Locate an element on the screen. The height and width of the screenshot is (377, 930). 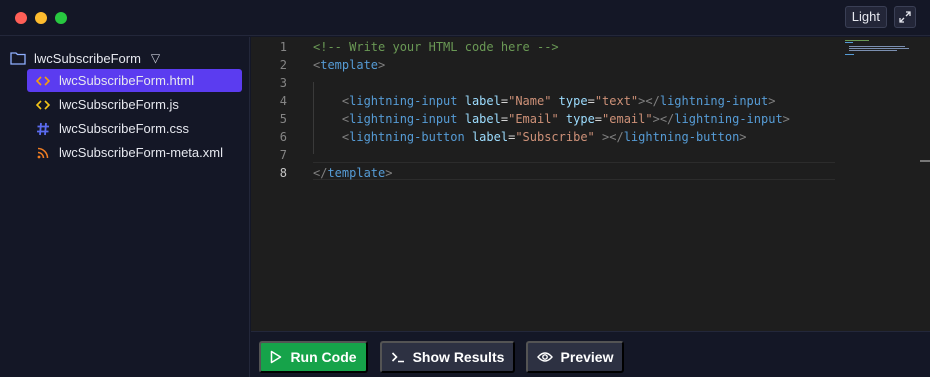
action-bar: Run Code Show Results Preview is located at coordinates (590, 354).